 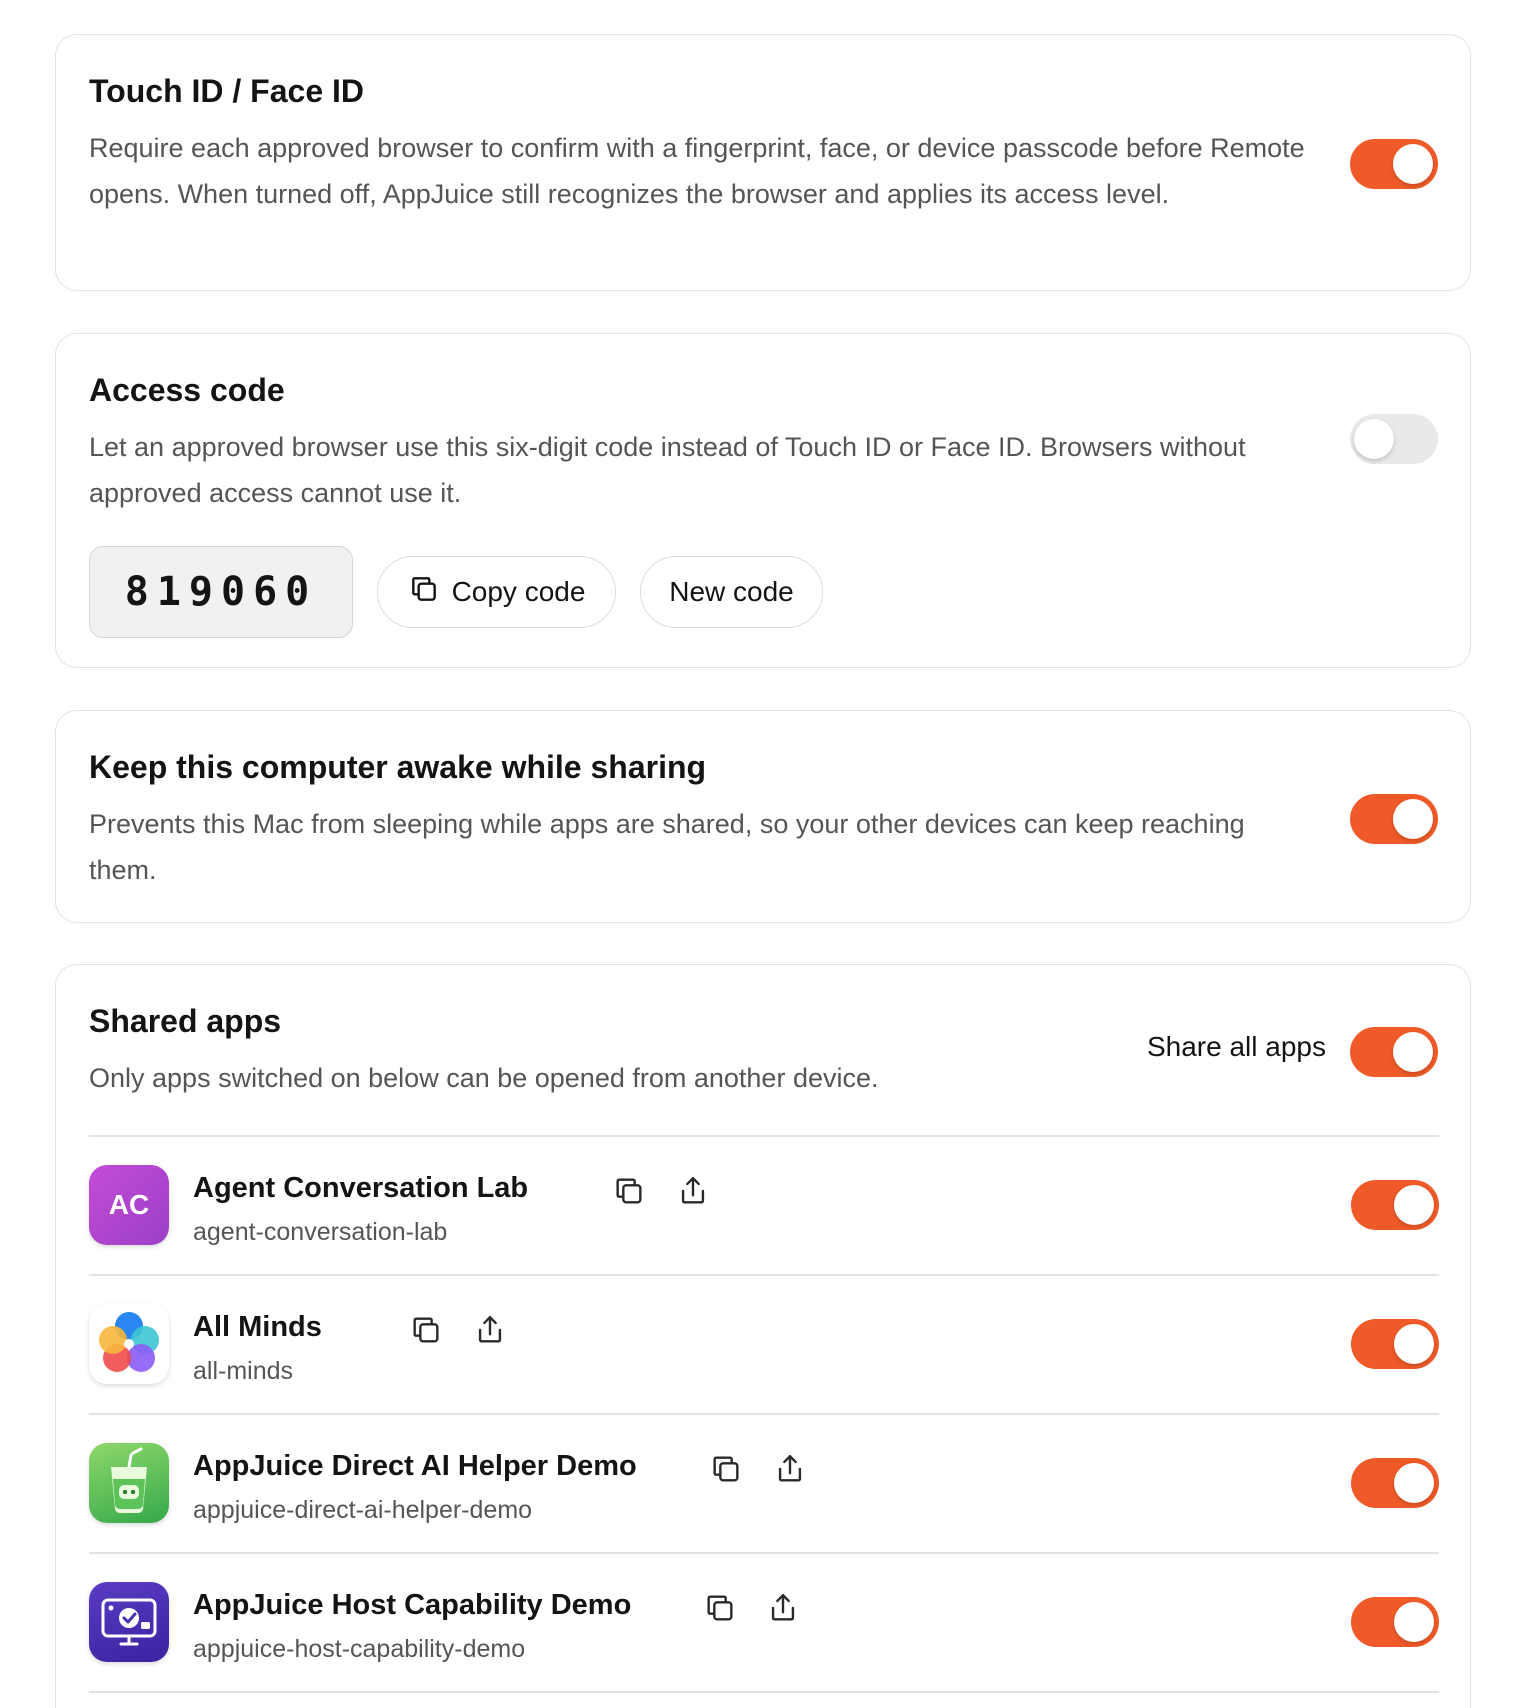 What do you see at coordinates (1236, 1046) in the screenshot?
I see `share-all-apps-label: Share all apps` at bounding box center [1236, 1046].